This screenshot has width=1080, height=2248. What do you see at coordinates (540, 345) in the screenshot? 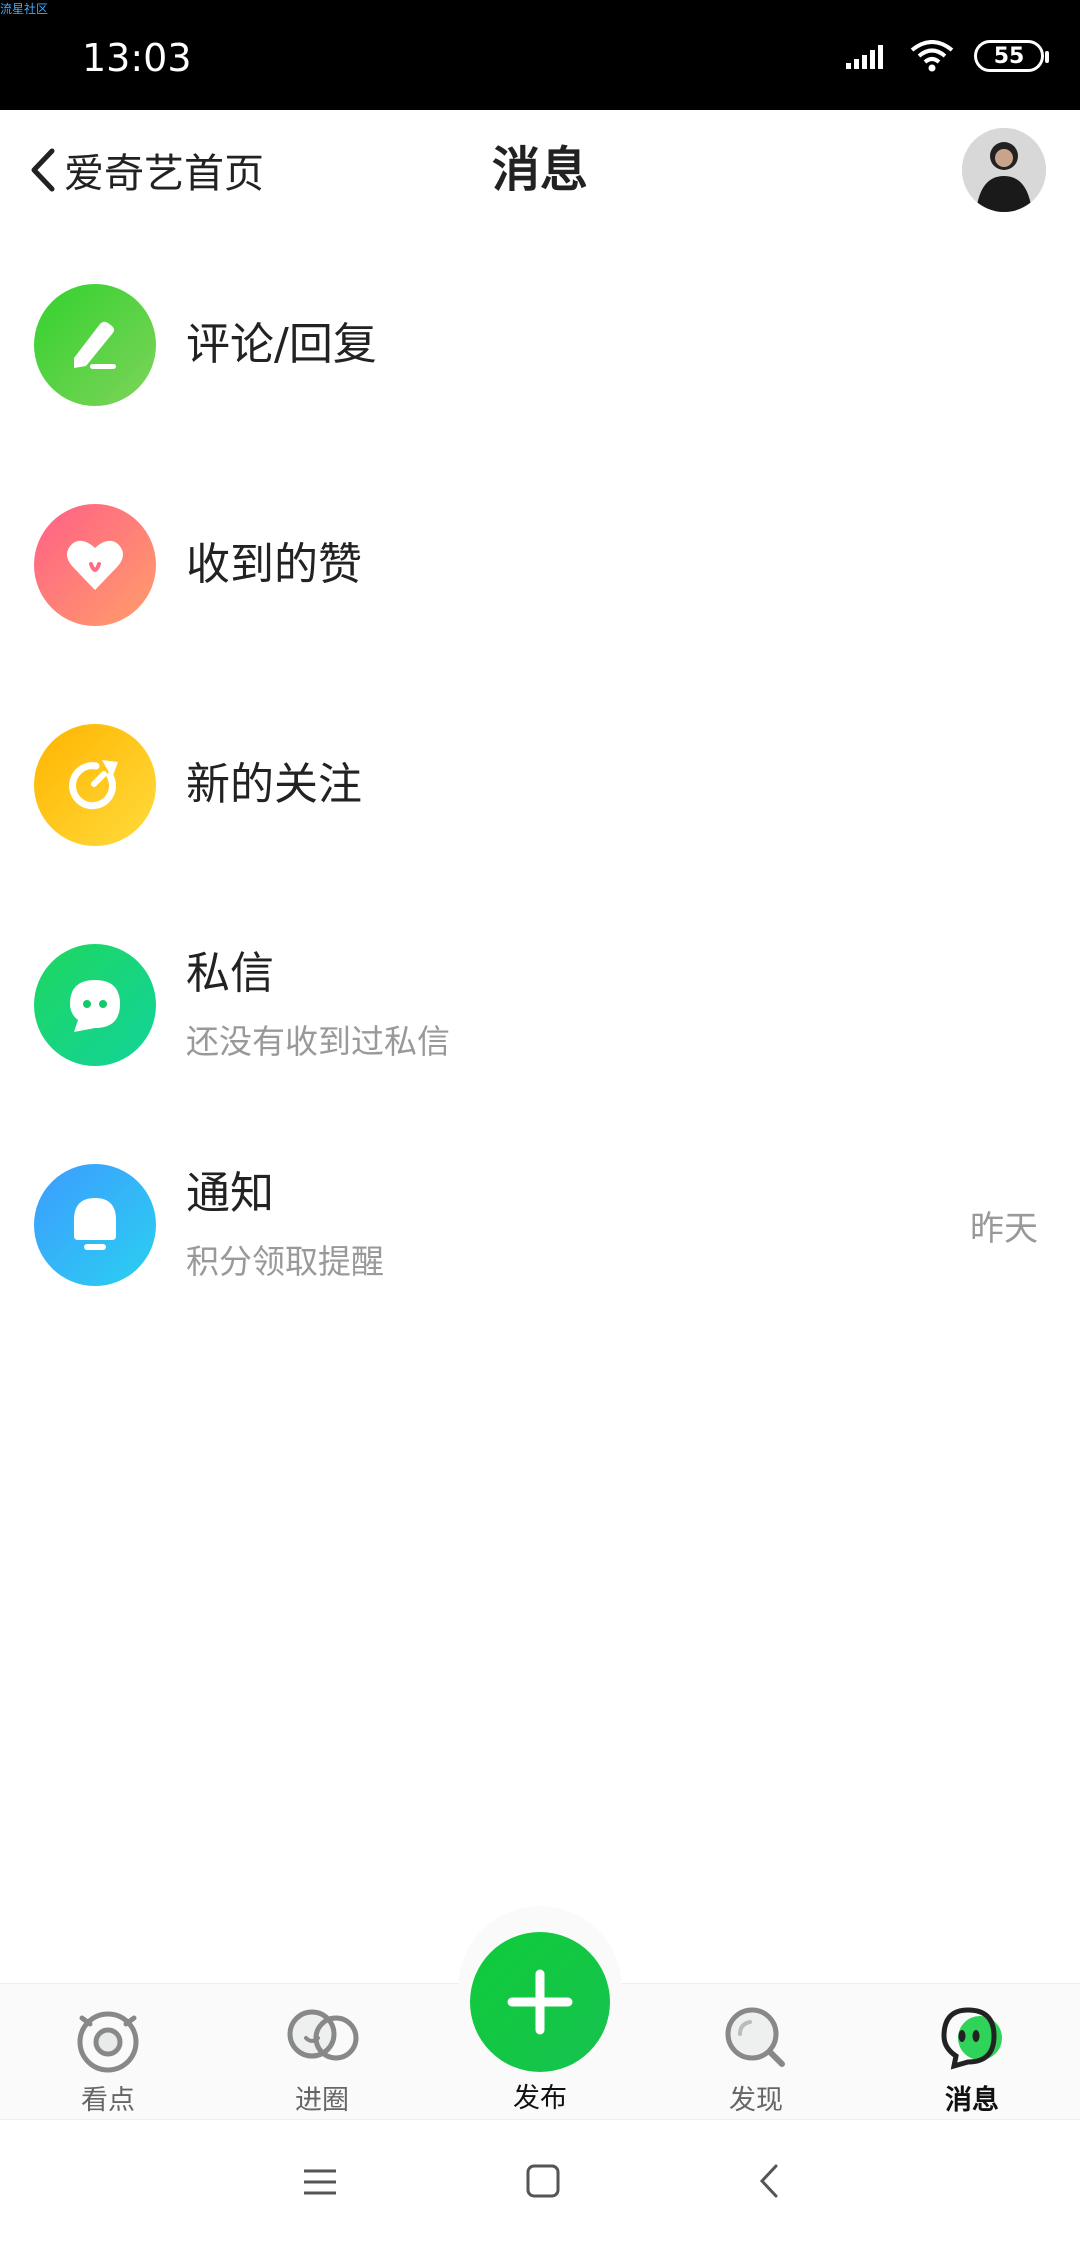
I see `list-item-comments: 评论/回复` at bounding box center [540, 345].